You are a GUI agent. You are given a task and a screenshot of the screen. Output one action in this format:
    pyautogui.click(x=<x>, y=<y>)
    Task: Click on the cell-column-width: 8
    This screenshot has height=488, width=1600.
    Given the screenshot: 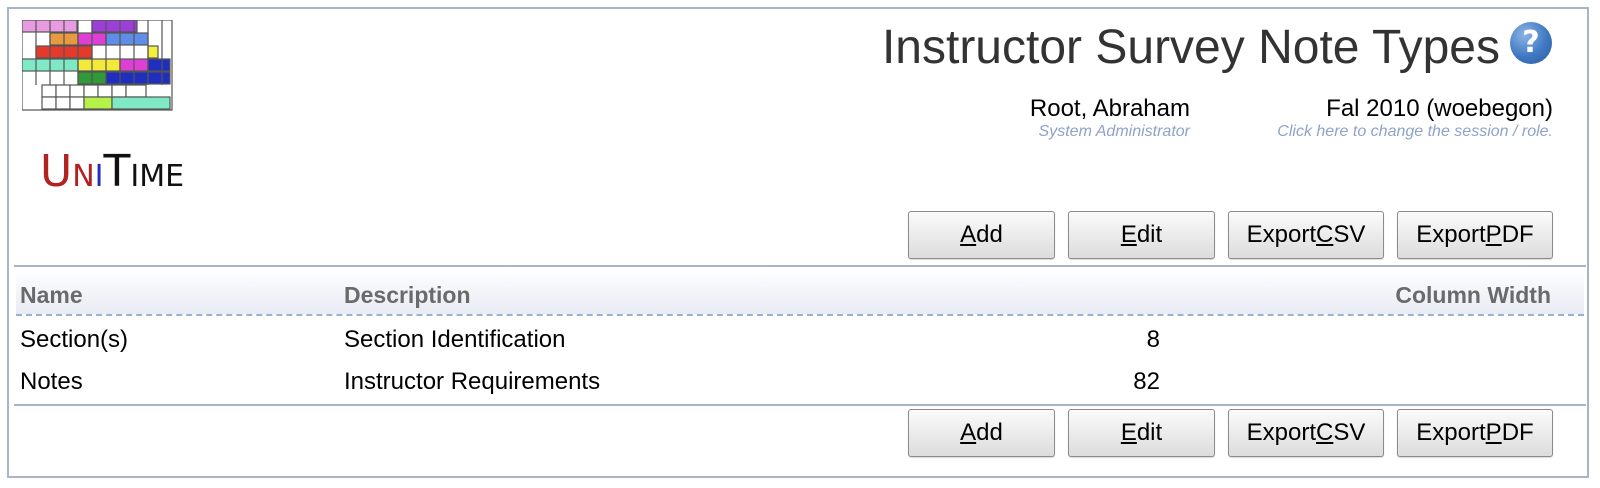 What is the action you would take?
    pyautogui.click(x=1153, y=339)
    